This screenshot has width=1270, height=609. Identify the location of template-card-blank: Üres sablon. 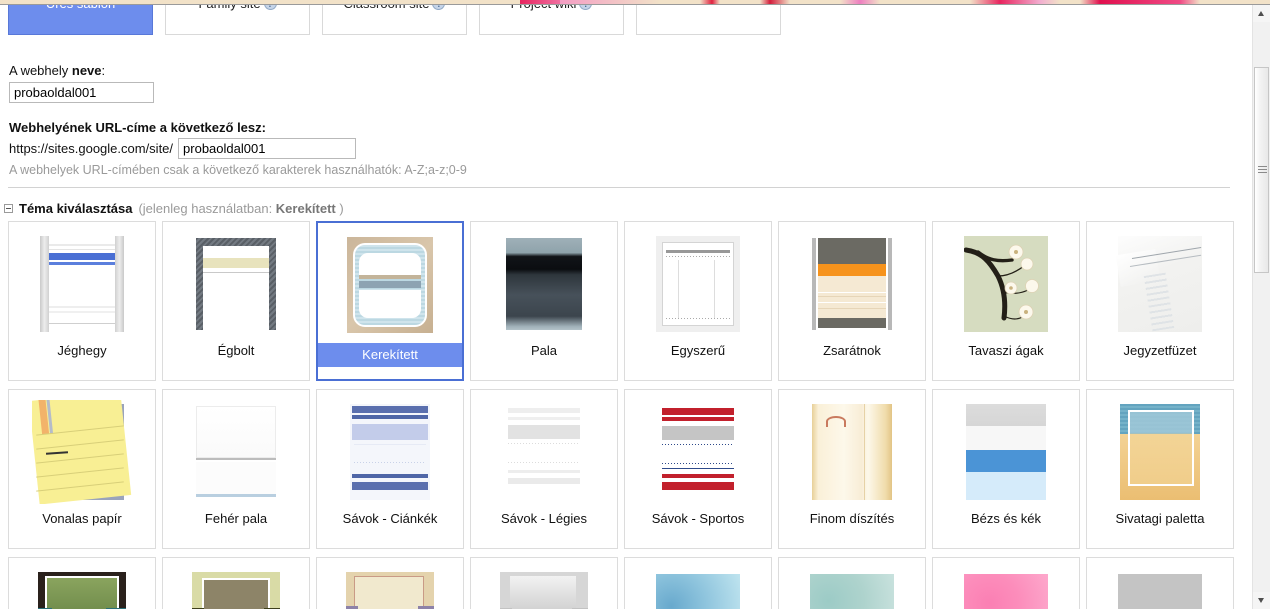
(80, 20).